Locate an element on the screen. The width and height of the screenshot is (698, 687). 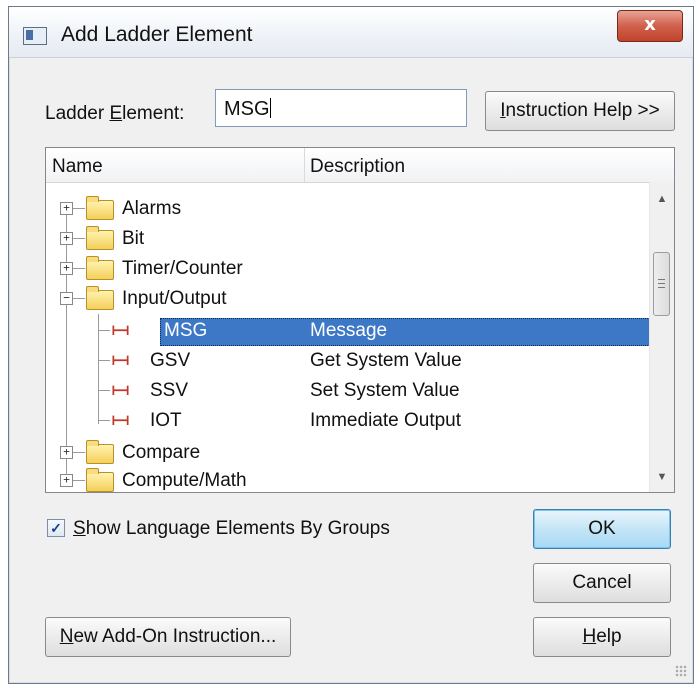
column-divider is located at coordinates (304, 165).